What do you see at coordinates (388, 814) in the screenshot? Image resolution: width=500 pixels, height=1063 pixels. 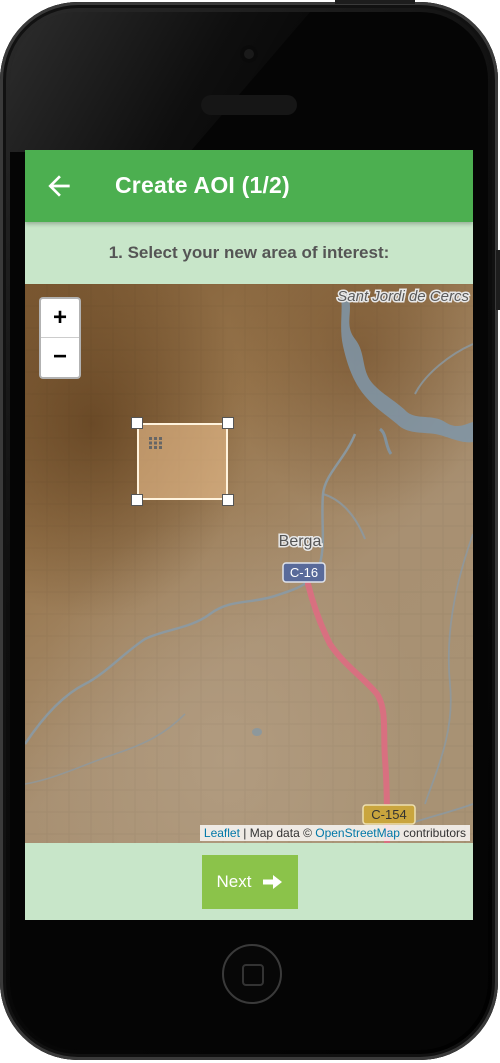 I see `road-label-c154: C-154` at bounding box center [388, 814].